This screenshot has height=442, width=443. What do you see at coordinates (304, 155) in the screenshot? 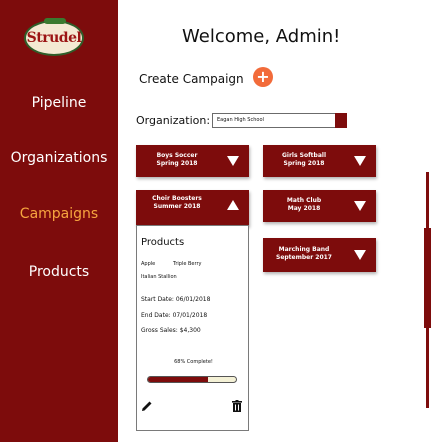
I see `campaign-name: Girls Softball` at bounding box center [304, 155].